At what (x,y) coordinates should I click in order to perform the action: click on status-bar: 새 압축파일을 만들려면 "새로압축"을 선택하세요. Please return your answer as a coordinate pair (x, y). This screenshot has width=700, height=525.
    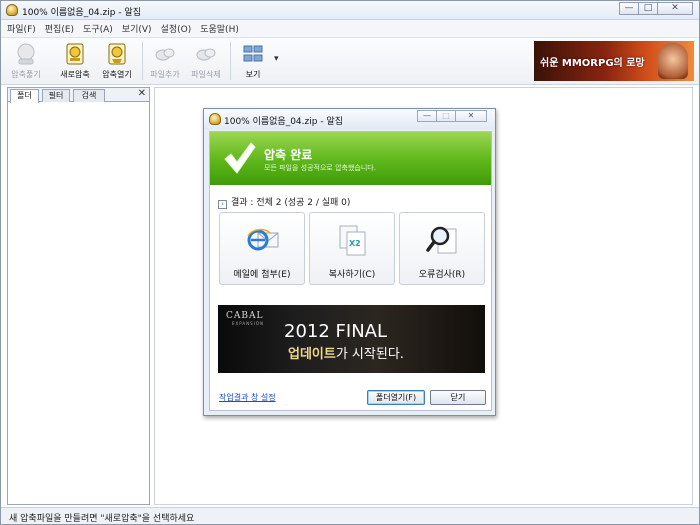
    Looking at the image, I should click on (350, 515).